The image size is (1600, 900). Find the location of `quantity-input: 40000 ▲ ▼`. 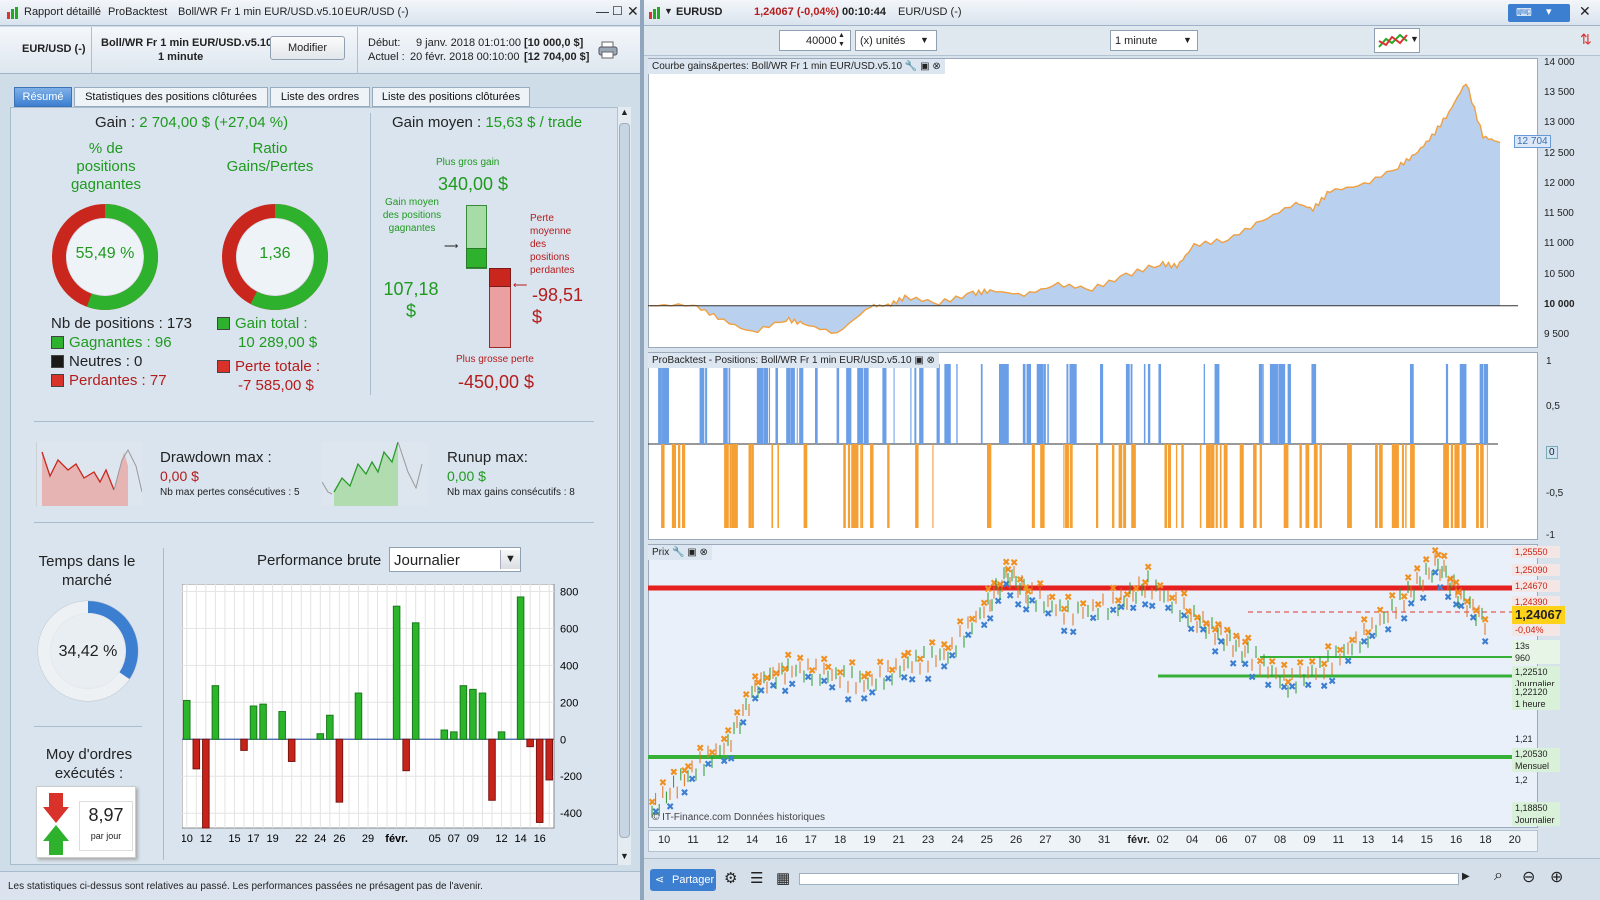

quantity-input: 40000 ▲ ▼ is located at coordinates (815, 40).